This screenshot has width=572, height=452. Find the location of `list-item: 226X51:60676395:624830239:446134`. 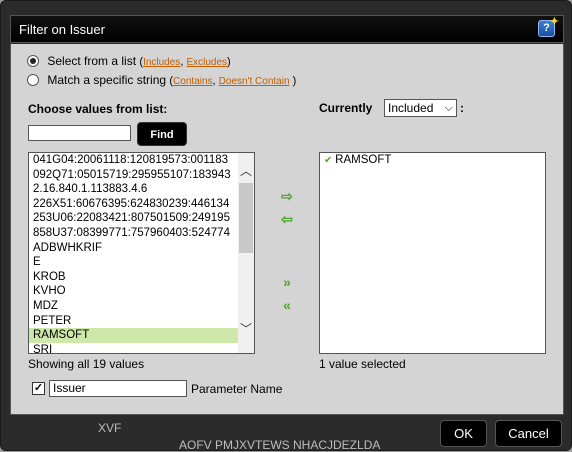

list-item: 226X51:60676395:624830239:446134 is located at coordinates (133, 204).